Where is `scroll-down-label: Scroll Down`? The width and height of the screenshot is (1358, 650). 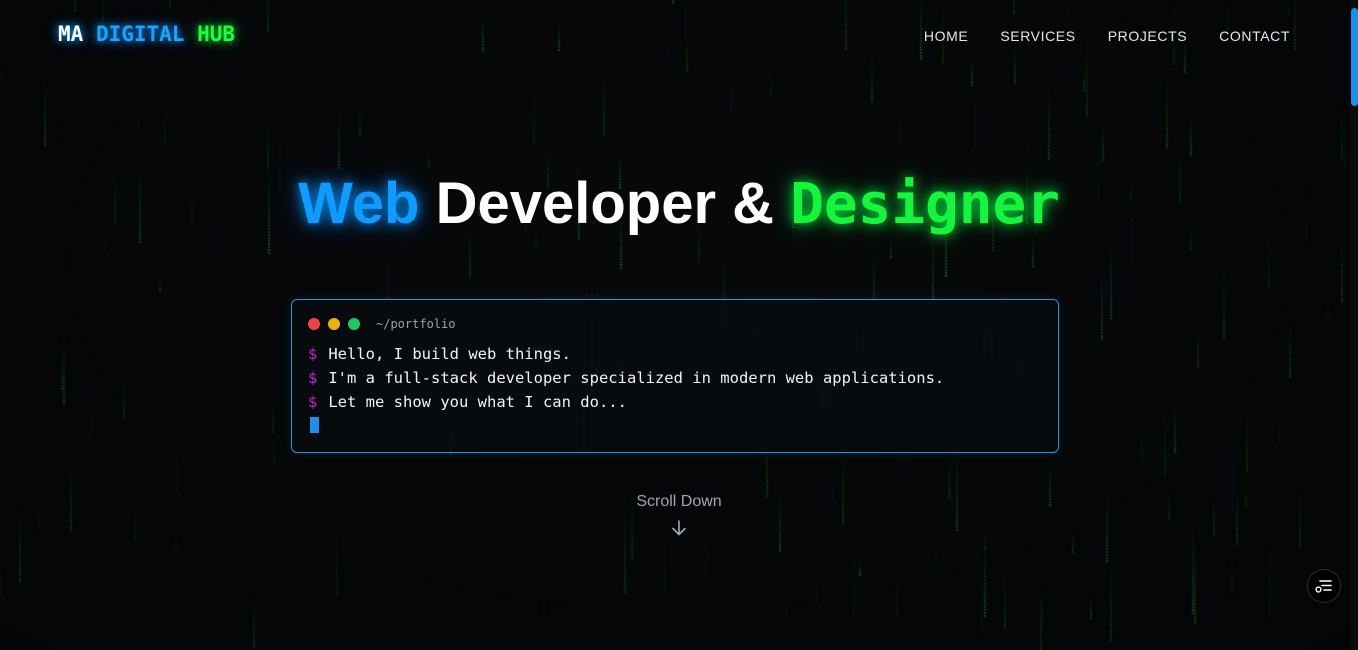 scroll-down-label: Scroll Down is located at coordinates (679, 501).